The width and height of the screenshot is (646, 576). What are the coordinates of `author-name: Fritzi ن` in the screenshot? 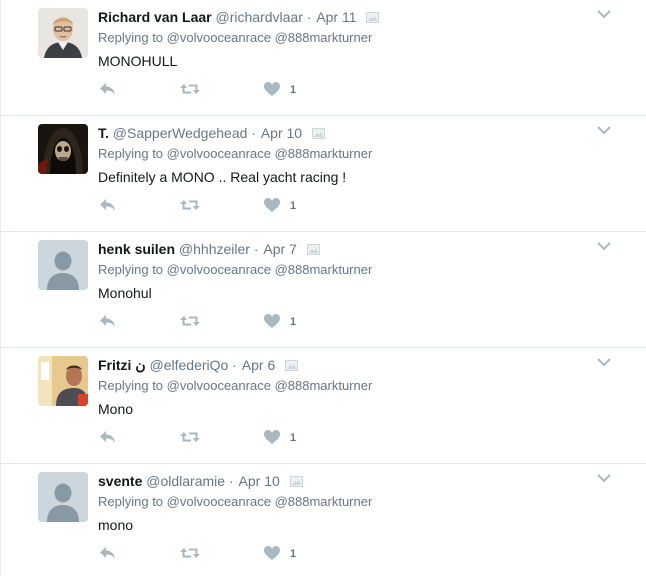 It's located at (122, 365).